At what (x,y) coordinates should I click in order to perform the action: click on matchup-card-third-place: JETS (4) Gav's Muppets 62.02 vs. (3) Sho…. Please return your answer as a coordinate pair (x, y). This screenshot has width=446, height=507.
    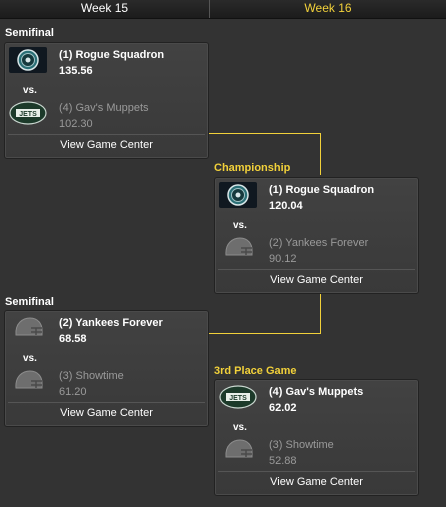
    Looking at the image, I should click on (316, 437).